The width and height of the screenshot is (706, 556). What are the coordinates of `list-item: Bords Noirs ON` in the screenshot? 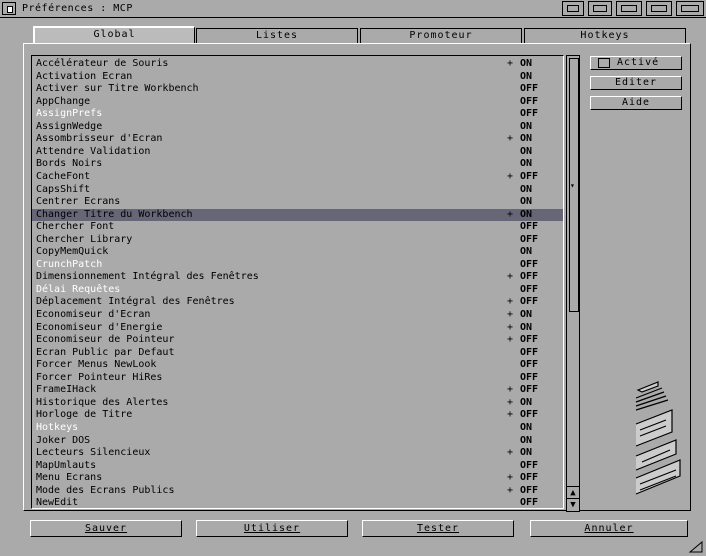 It's located at (297, 164).